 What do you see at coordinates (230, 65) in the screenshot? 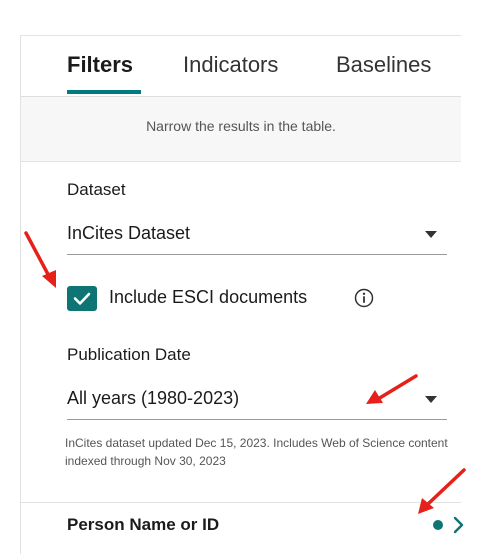
I see `tab-indicators: Indicators` at bounding box center [230, 65].